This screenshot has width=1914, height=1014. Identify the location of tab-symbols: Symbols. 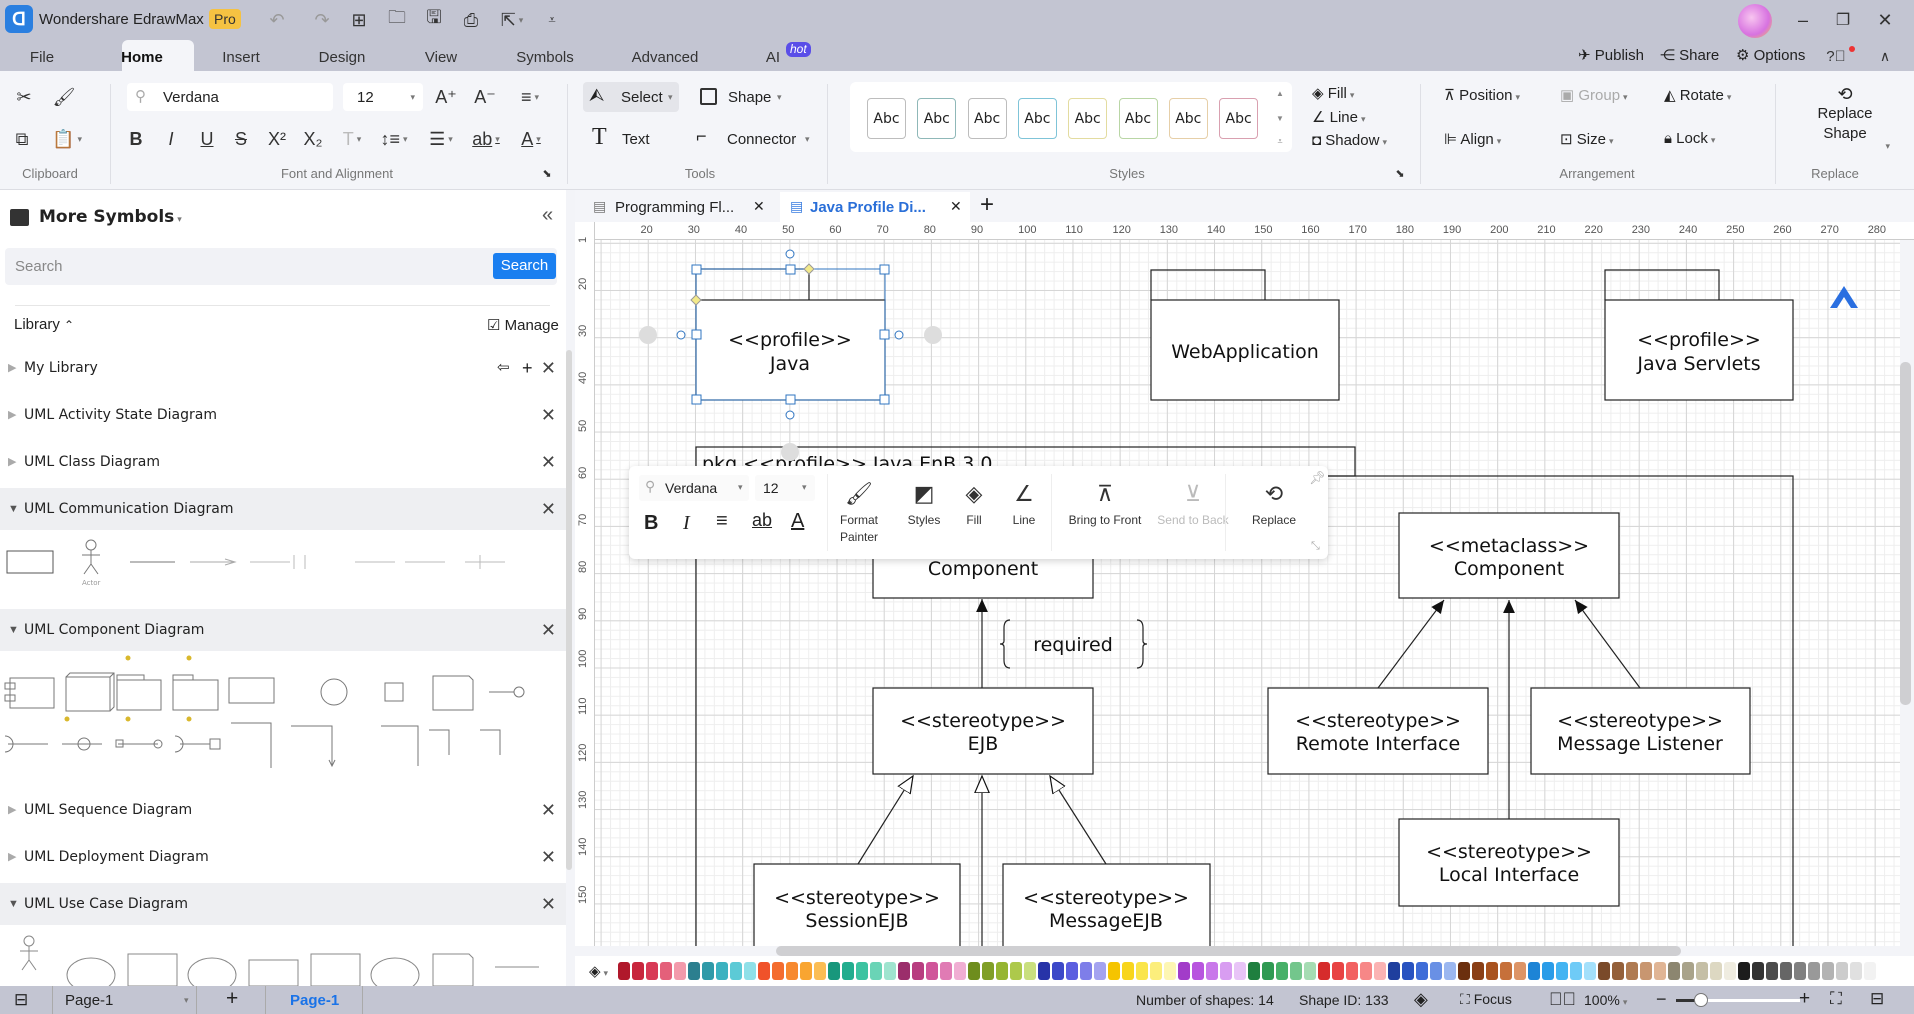
(545, 57).